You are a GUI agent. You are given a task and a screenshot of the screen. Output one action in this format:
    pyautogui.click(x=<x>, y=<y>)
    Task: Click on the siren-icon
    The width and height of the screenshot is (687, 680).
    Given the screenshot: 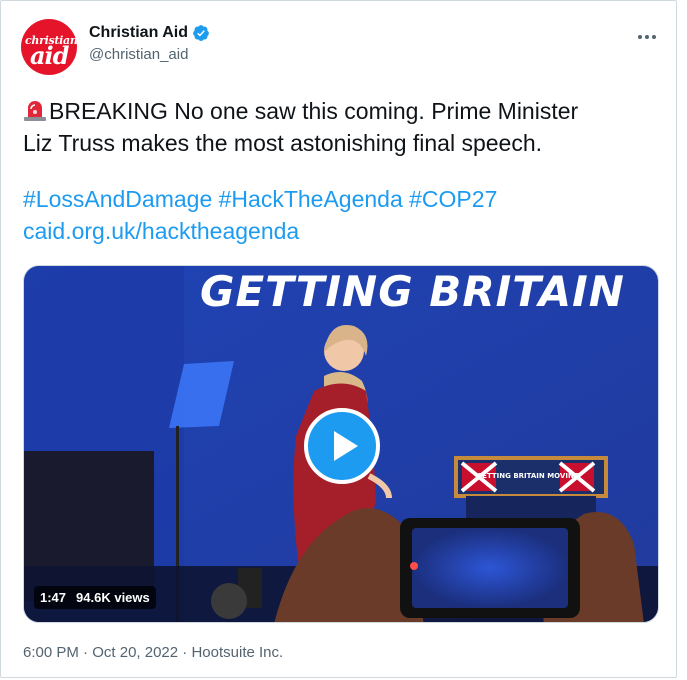 What is the action you would take?
    pyautogui.click(x=35, y=111)
    